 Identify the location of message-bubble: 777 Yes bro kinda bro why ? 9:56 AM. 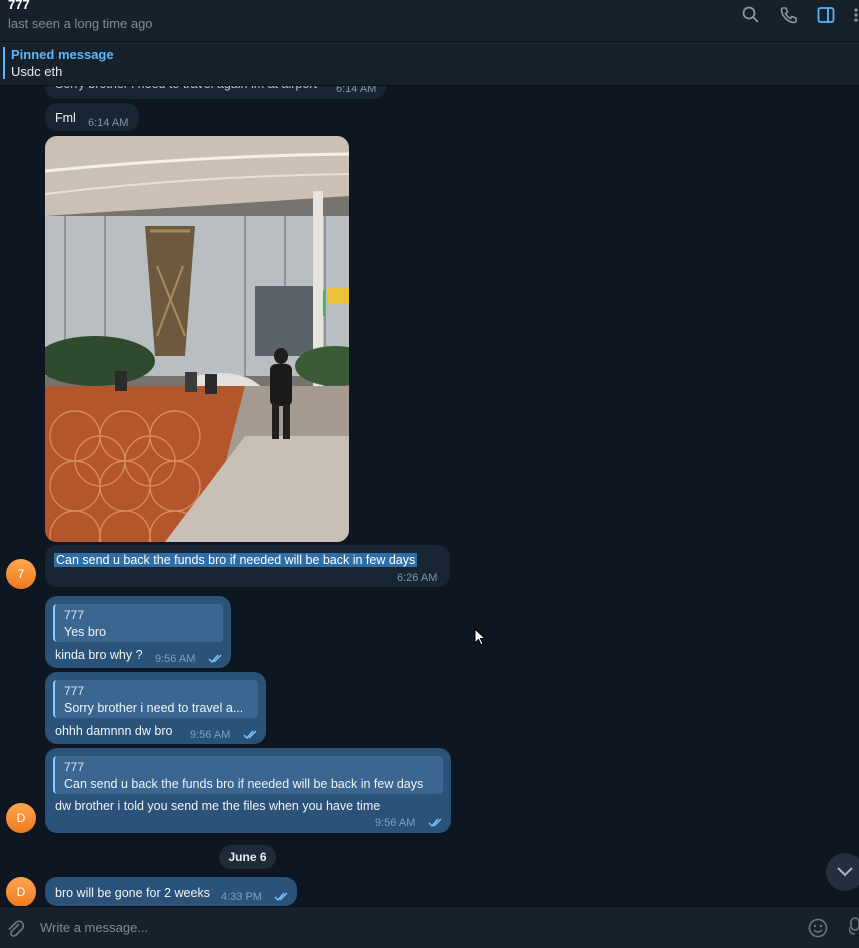
(138, 632).